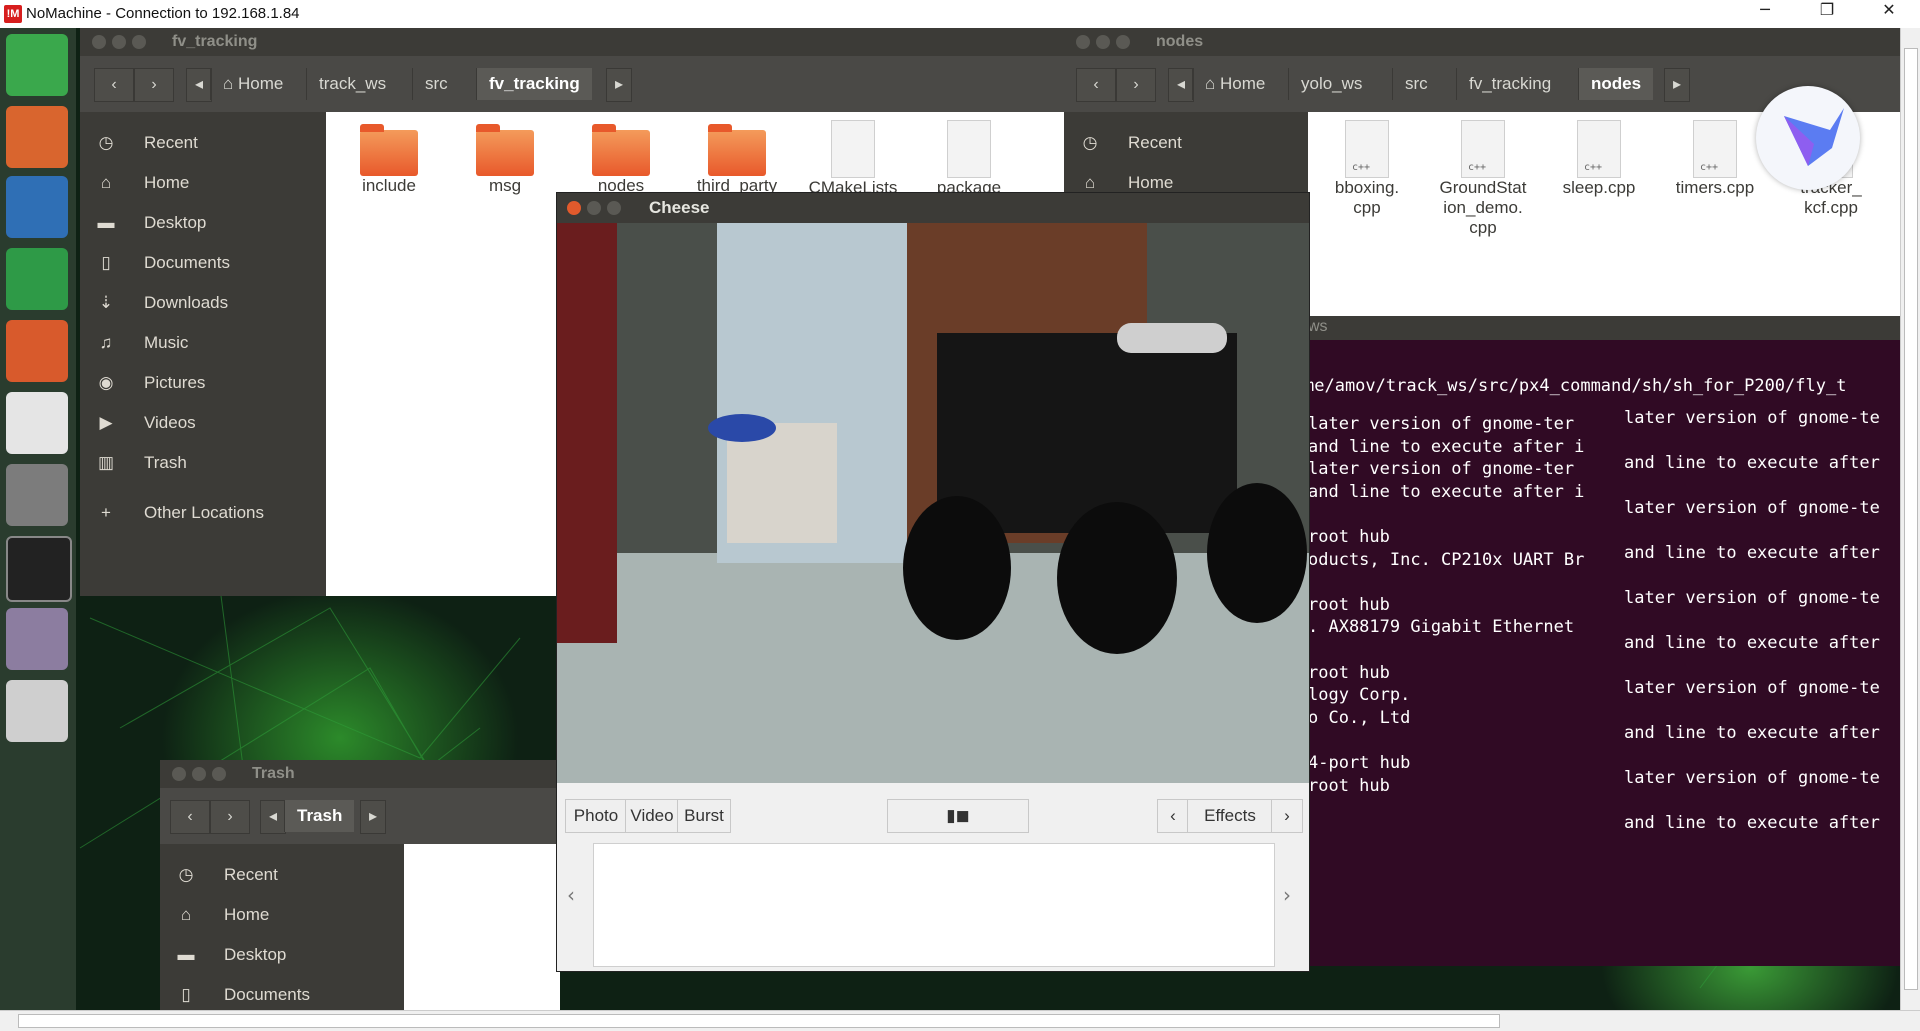  What do you see at coordinates (1483, 179) in the screenshot?
I see `file-item: c++ GroundStat ion_demo. cpp` at bounding box center [1483, 179].